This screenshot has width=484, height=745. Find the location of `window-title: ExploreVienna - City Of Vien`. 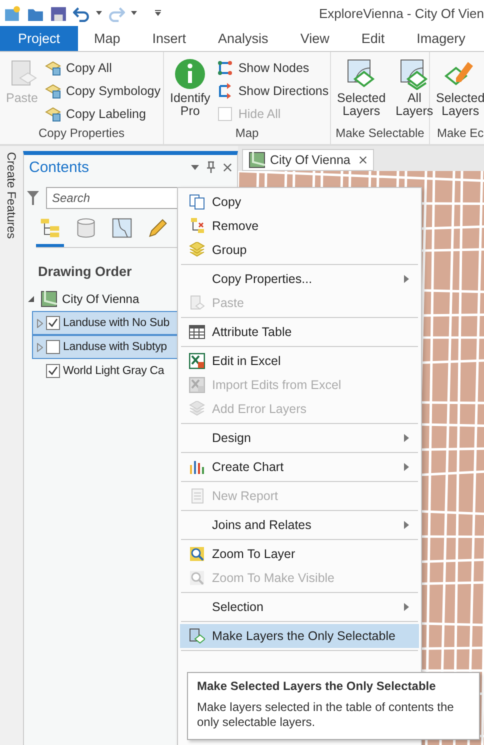

window-title: ExploreVienna - City Of Vien is located at coordinates (401, 13).